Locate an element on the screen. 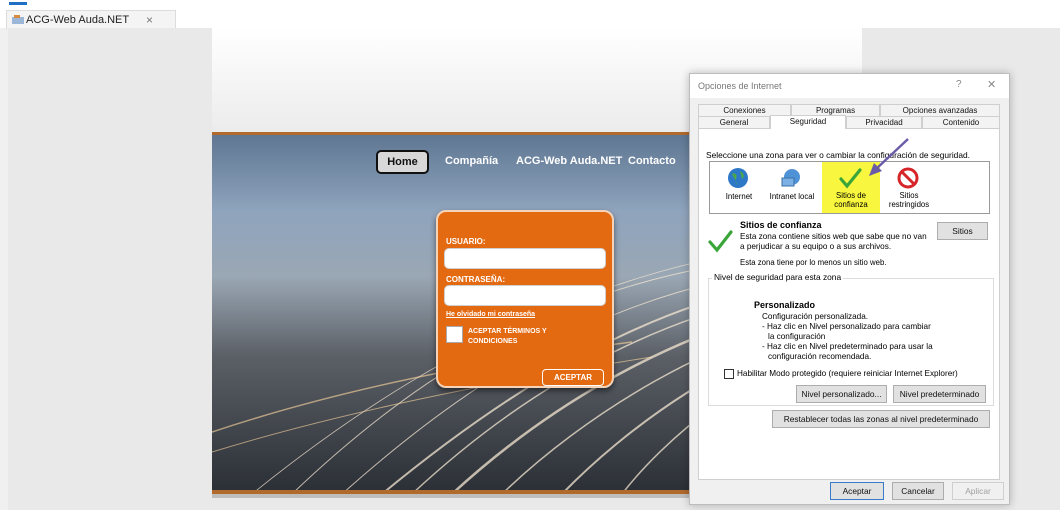 Image resolution: width=1060 pixels, height=510 pixels. browser-tab: ACG-Web Auda.NET × is located at coordinates (91, 20).